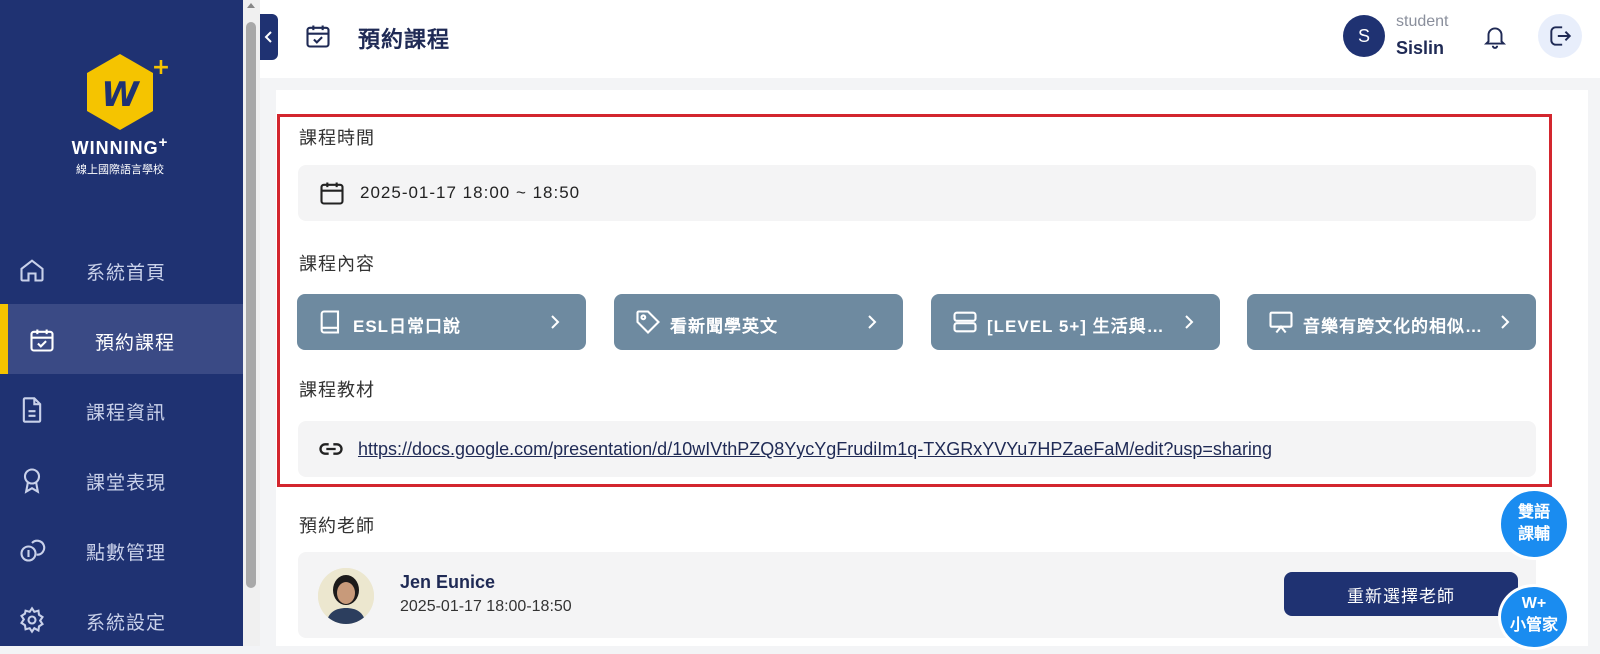 The image size is (1600, 654). What do you see at coordinates (917, 193) in the screenshot?
I see `course-time-row: 2025-01-17 18:00 ~ 18:50` at bounding box center [917, 193].